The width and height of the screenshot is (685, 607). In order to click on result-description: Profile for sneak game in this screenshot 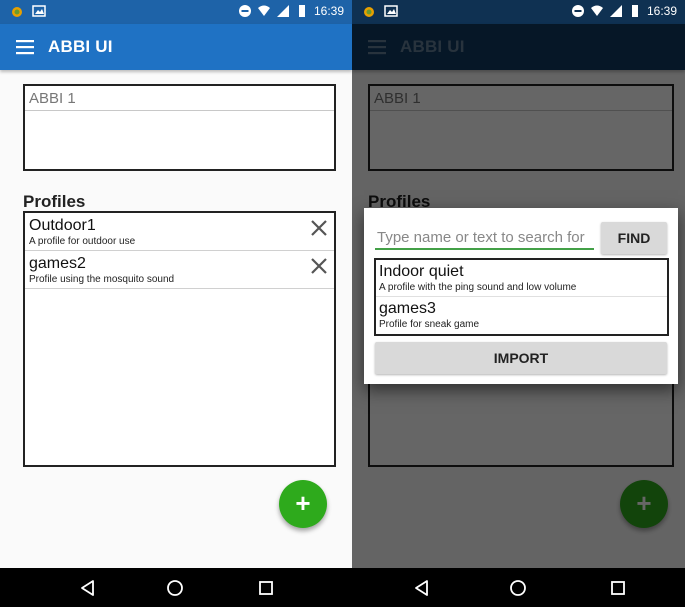, I will do `click(429, 324)`.